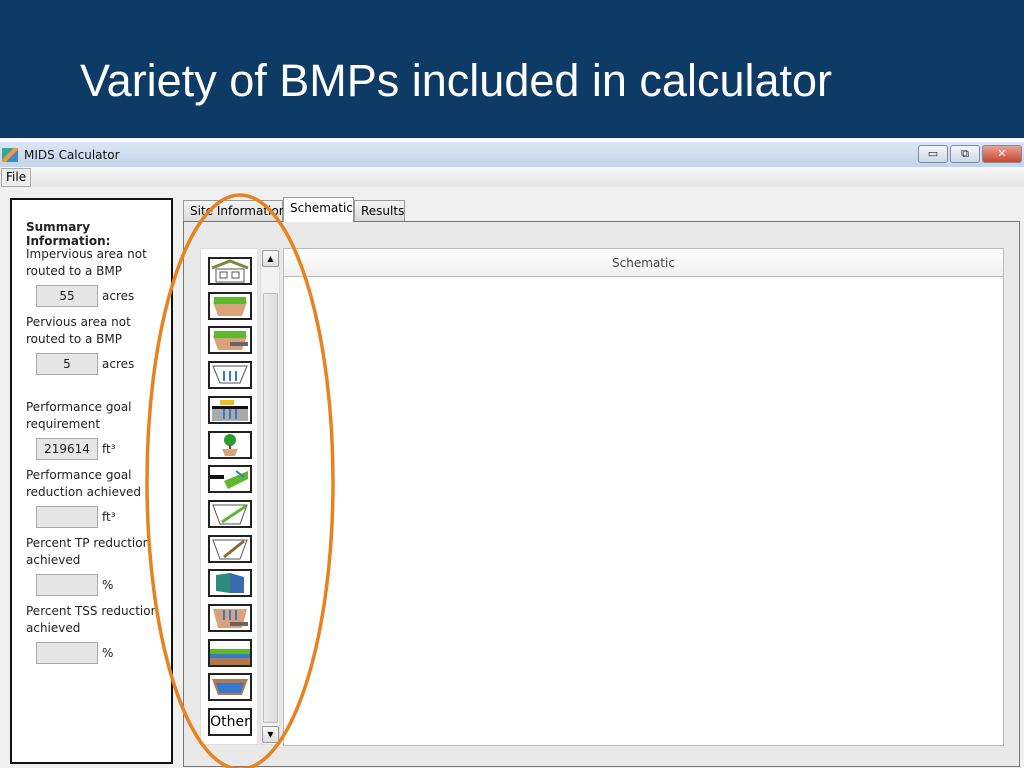 The height and width of the screenshot is (768, 1024). Describe the element at coordinates (78, 330) in the screenshot. I see `field-label: Pervious area not routed to a BMP` at that location.